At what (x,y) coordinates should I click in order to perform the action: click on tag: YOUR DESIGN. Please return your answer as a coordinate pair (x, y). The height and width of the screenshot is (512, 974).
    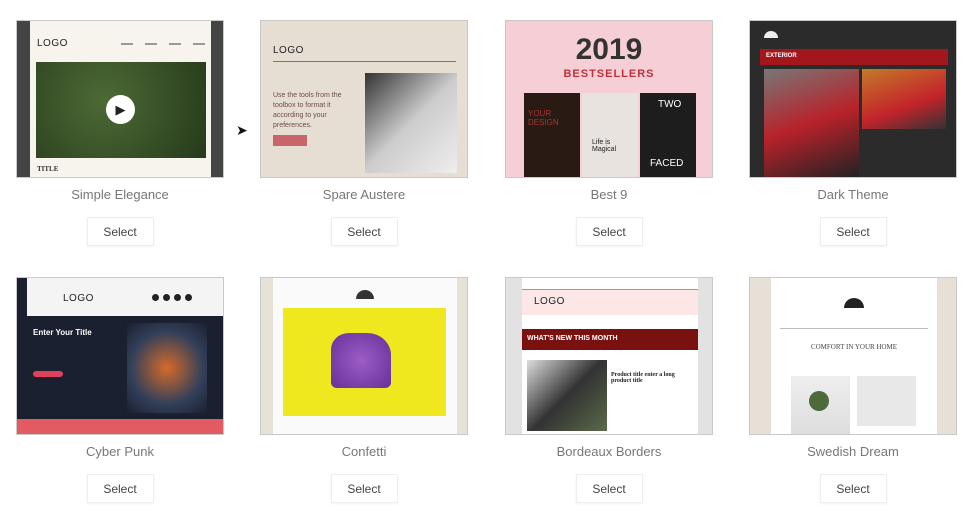
    Looking at the image, I should click on (543, 118).